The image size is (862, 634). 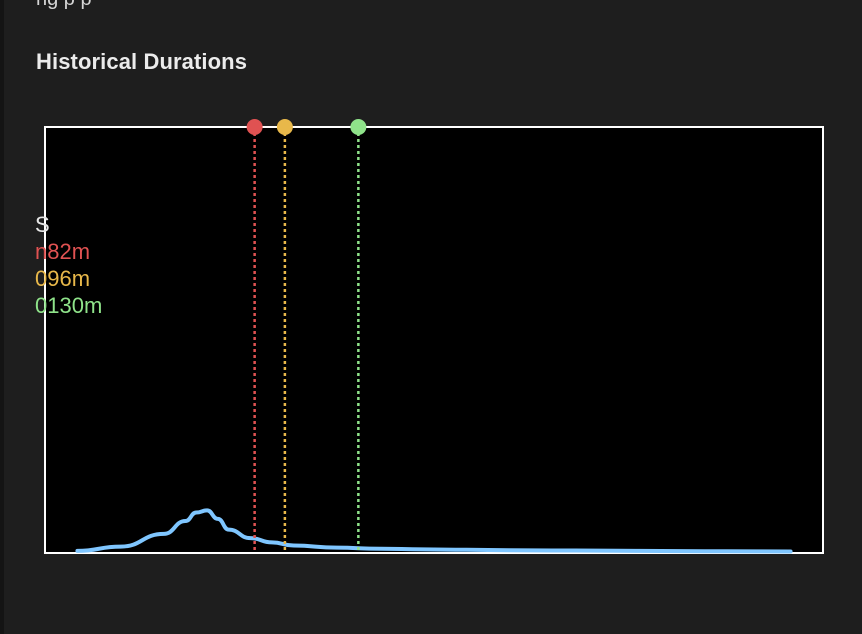 What do you see at coordinates (42, 224) in the screenshot?
I see `legend-title: S` at bounding box center [42, 224].